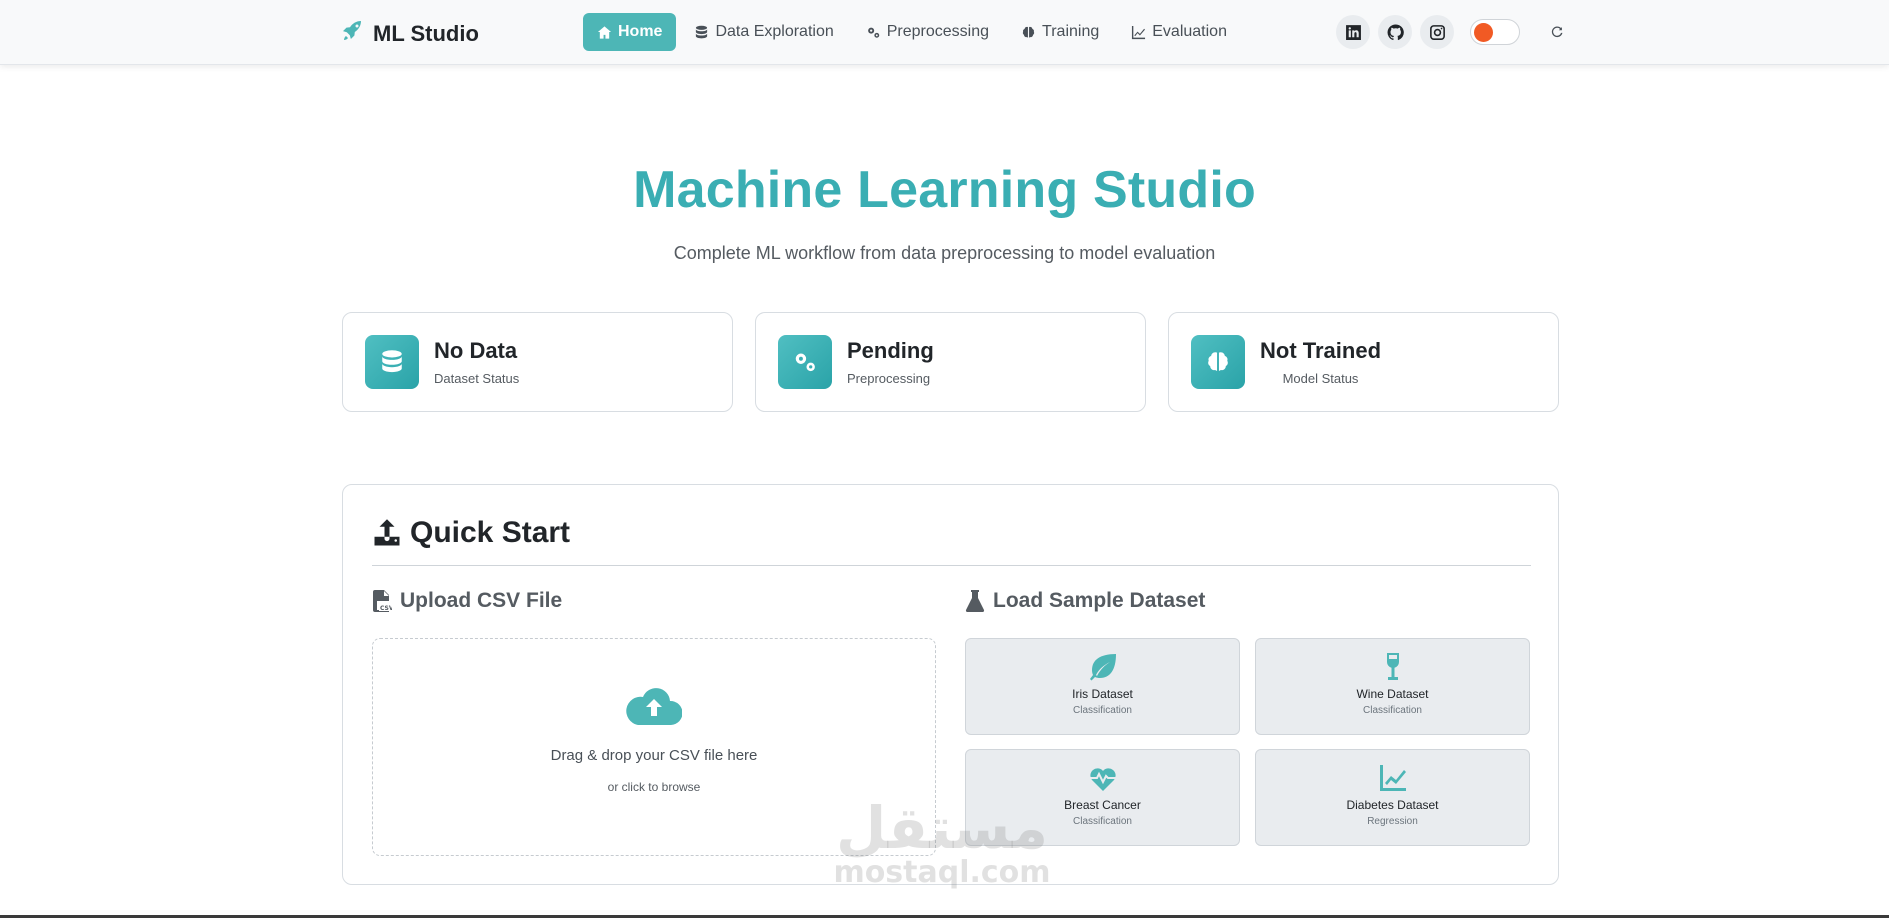  Describe the element at coordinates (950, 362) in the screenshot. I see `preprocessing-status-card: Pending Preprocessing` at that location.